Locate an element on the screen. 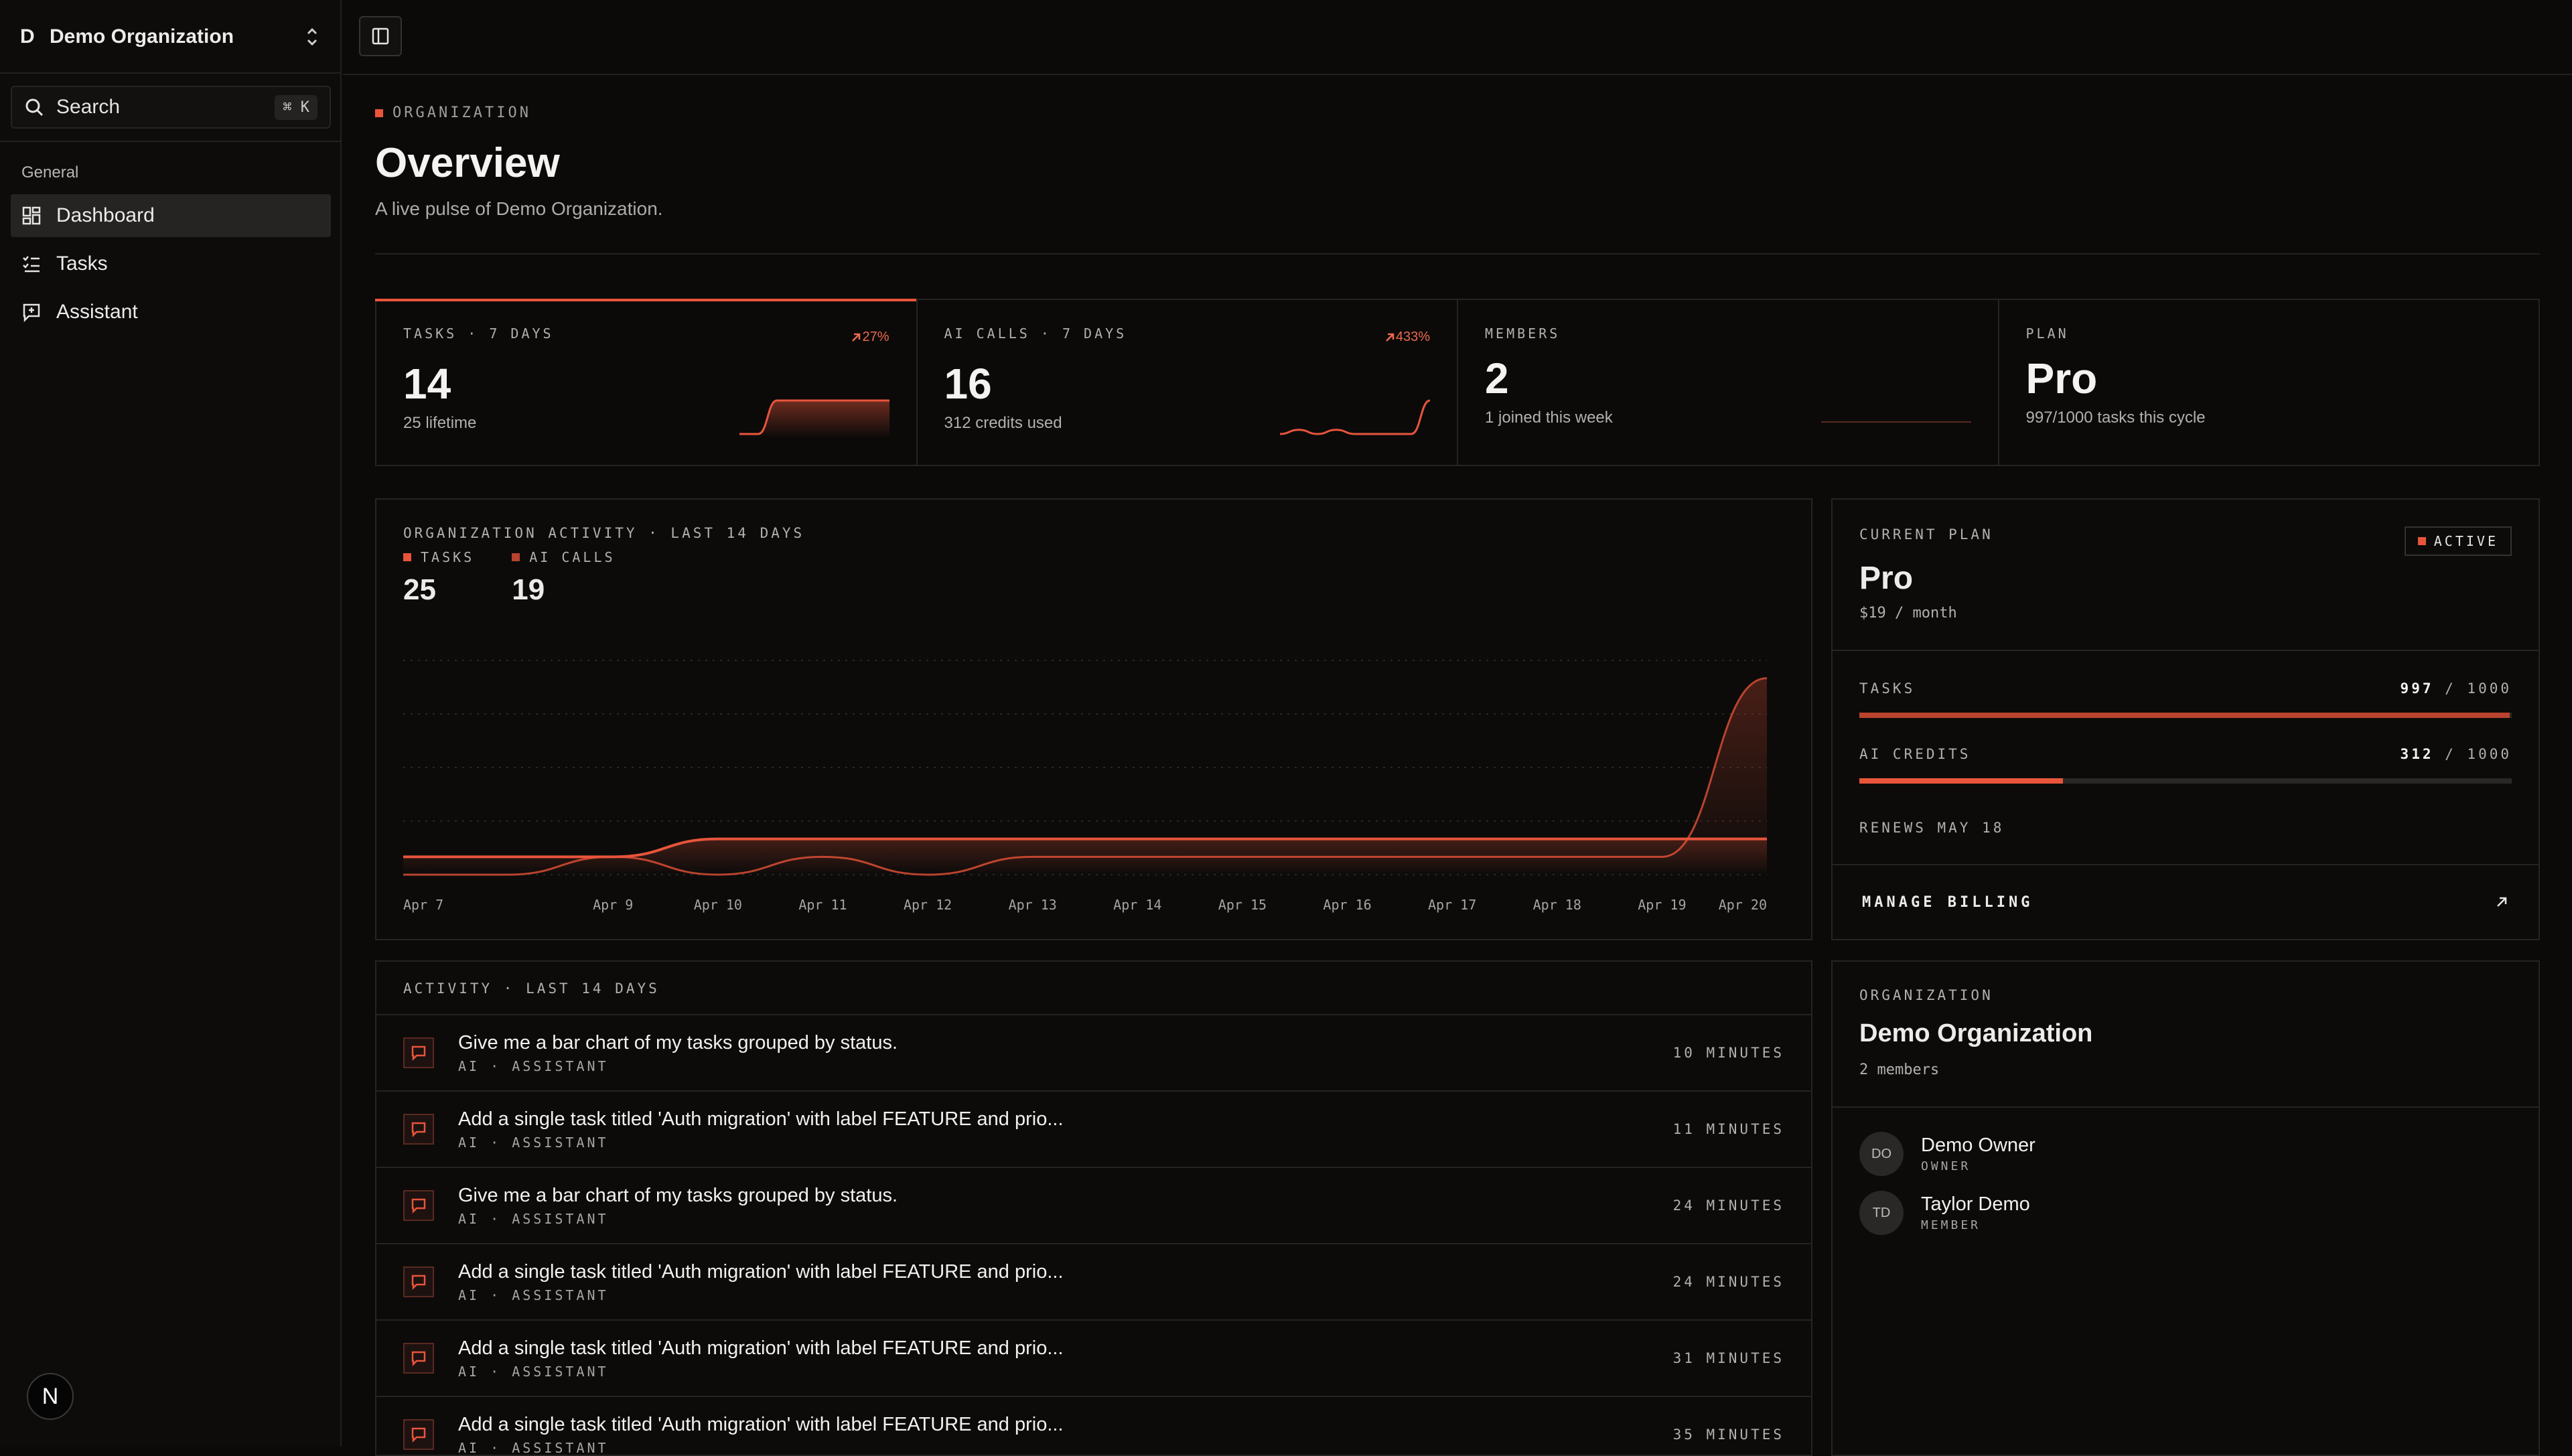 Image resolution: width=2572 pixels, height=1456 pixels. activity-label: ACTIVITY · LAST 14 DAYS is located at coordinates (531, 988).